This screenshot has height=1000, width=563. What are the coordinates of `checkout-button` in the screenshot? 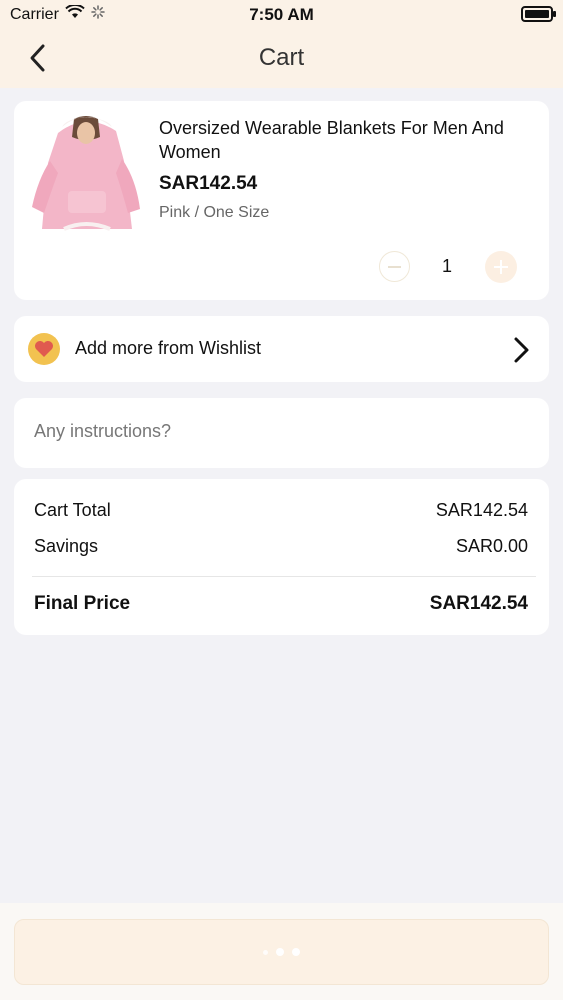 It's located at (281, 952).